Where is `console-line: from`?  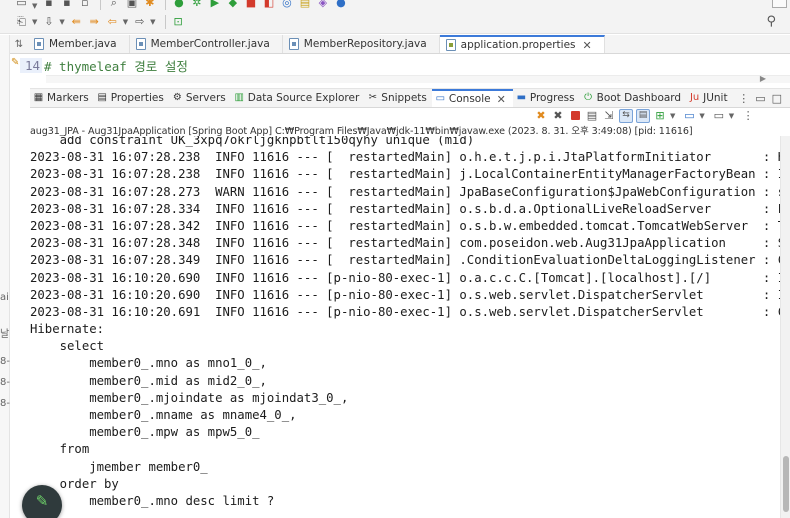
console-line: from is located at coordinates (60, 449).